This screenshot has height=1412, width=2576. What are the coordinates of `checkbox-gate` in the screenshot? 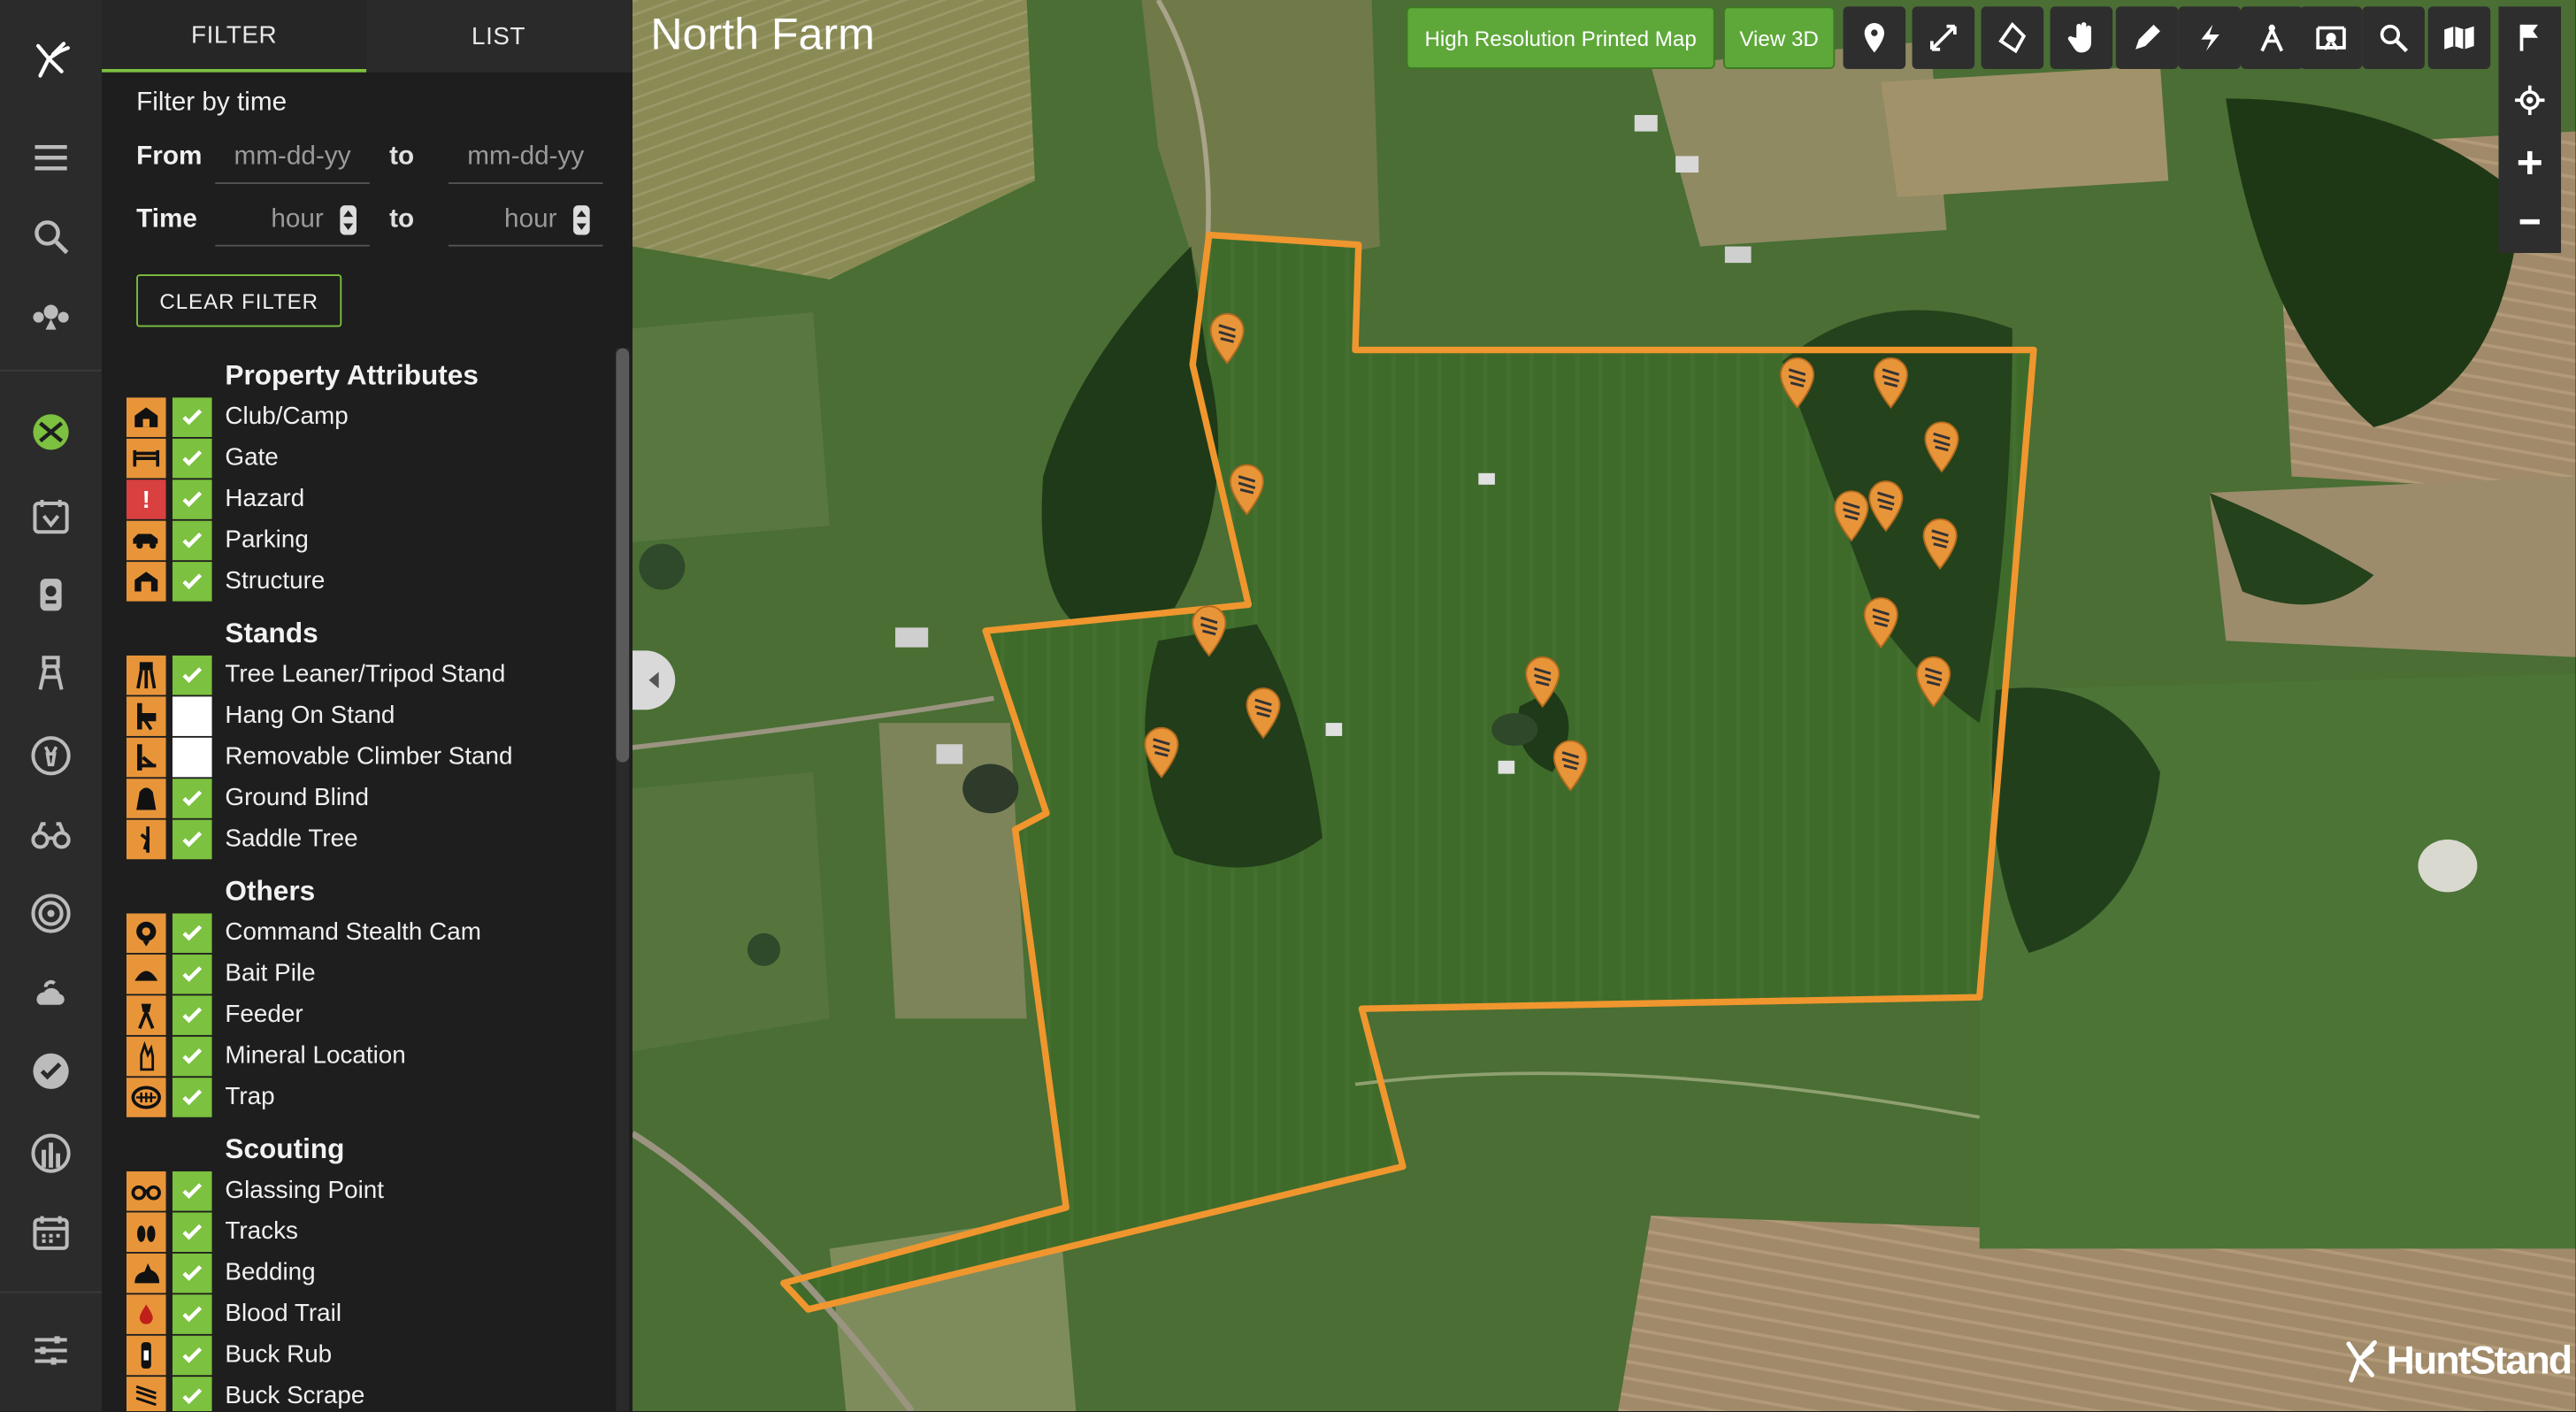 It's located at (192, 459).